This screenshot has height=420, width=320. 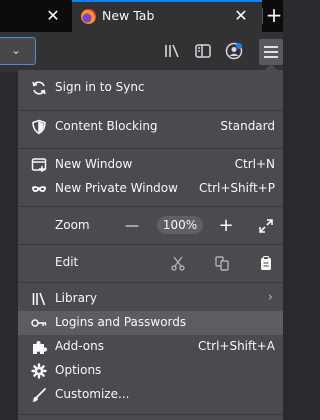 I want to click on key-icon, so click(x=39, y=323).